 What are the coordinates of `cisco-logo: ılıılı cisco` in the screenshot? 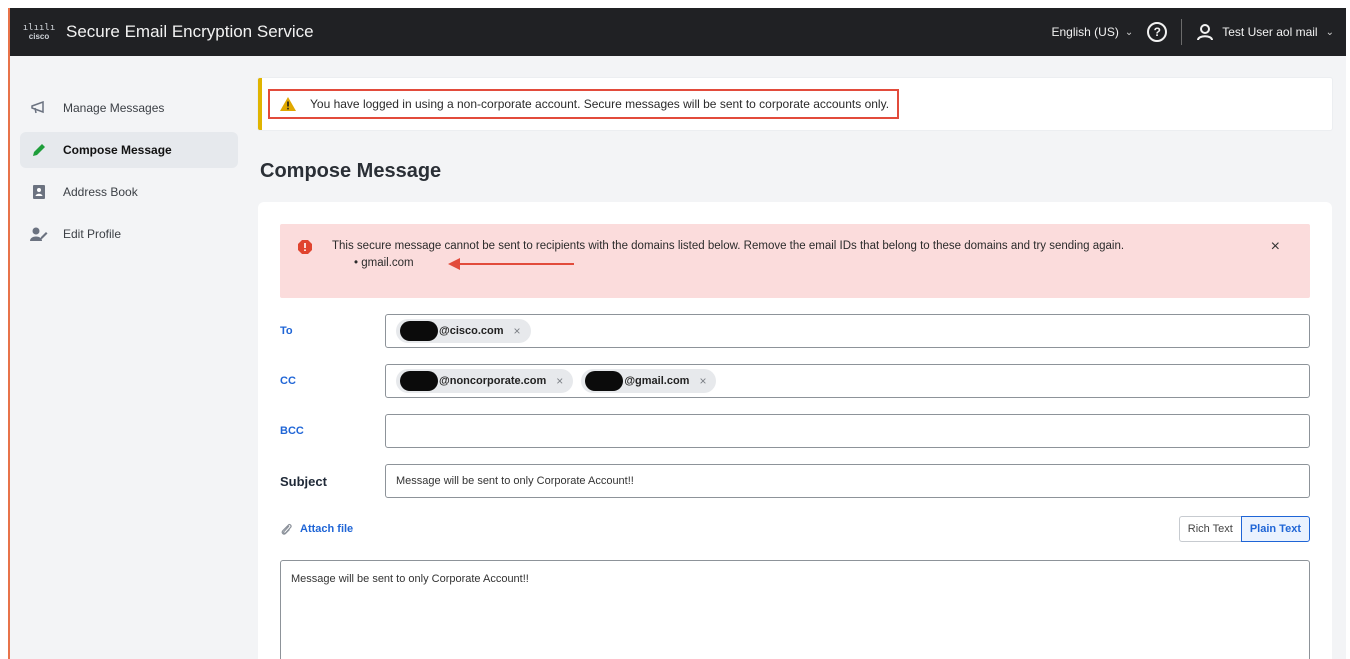 It's located at (39, 31).